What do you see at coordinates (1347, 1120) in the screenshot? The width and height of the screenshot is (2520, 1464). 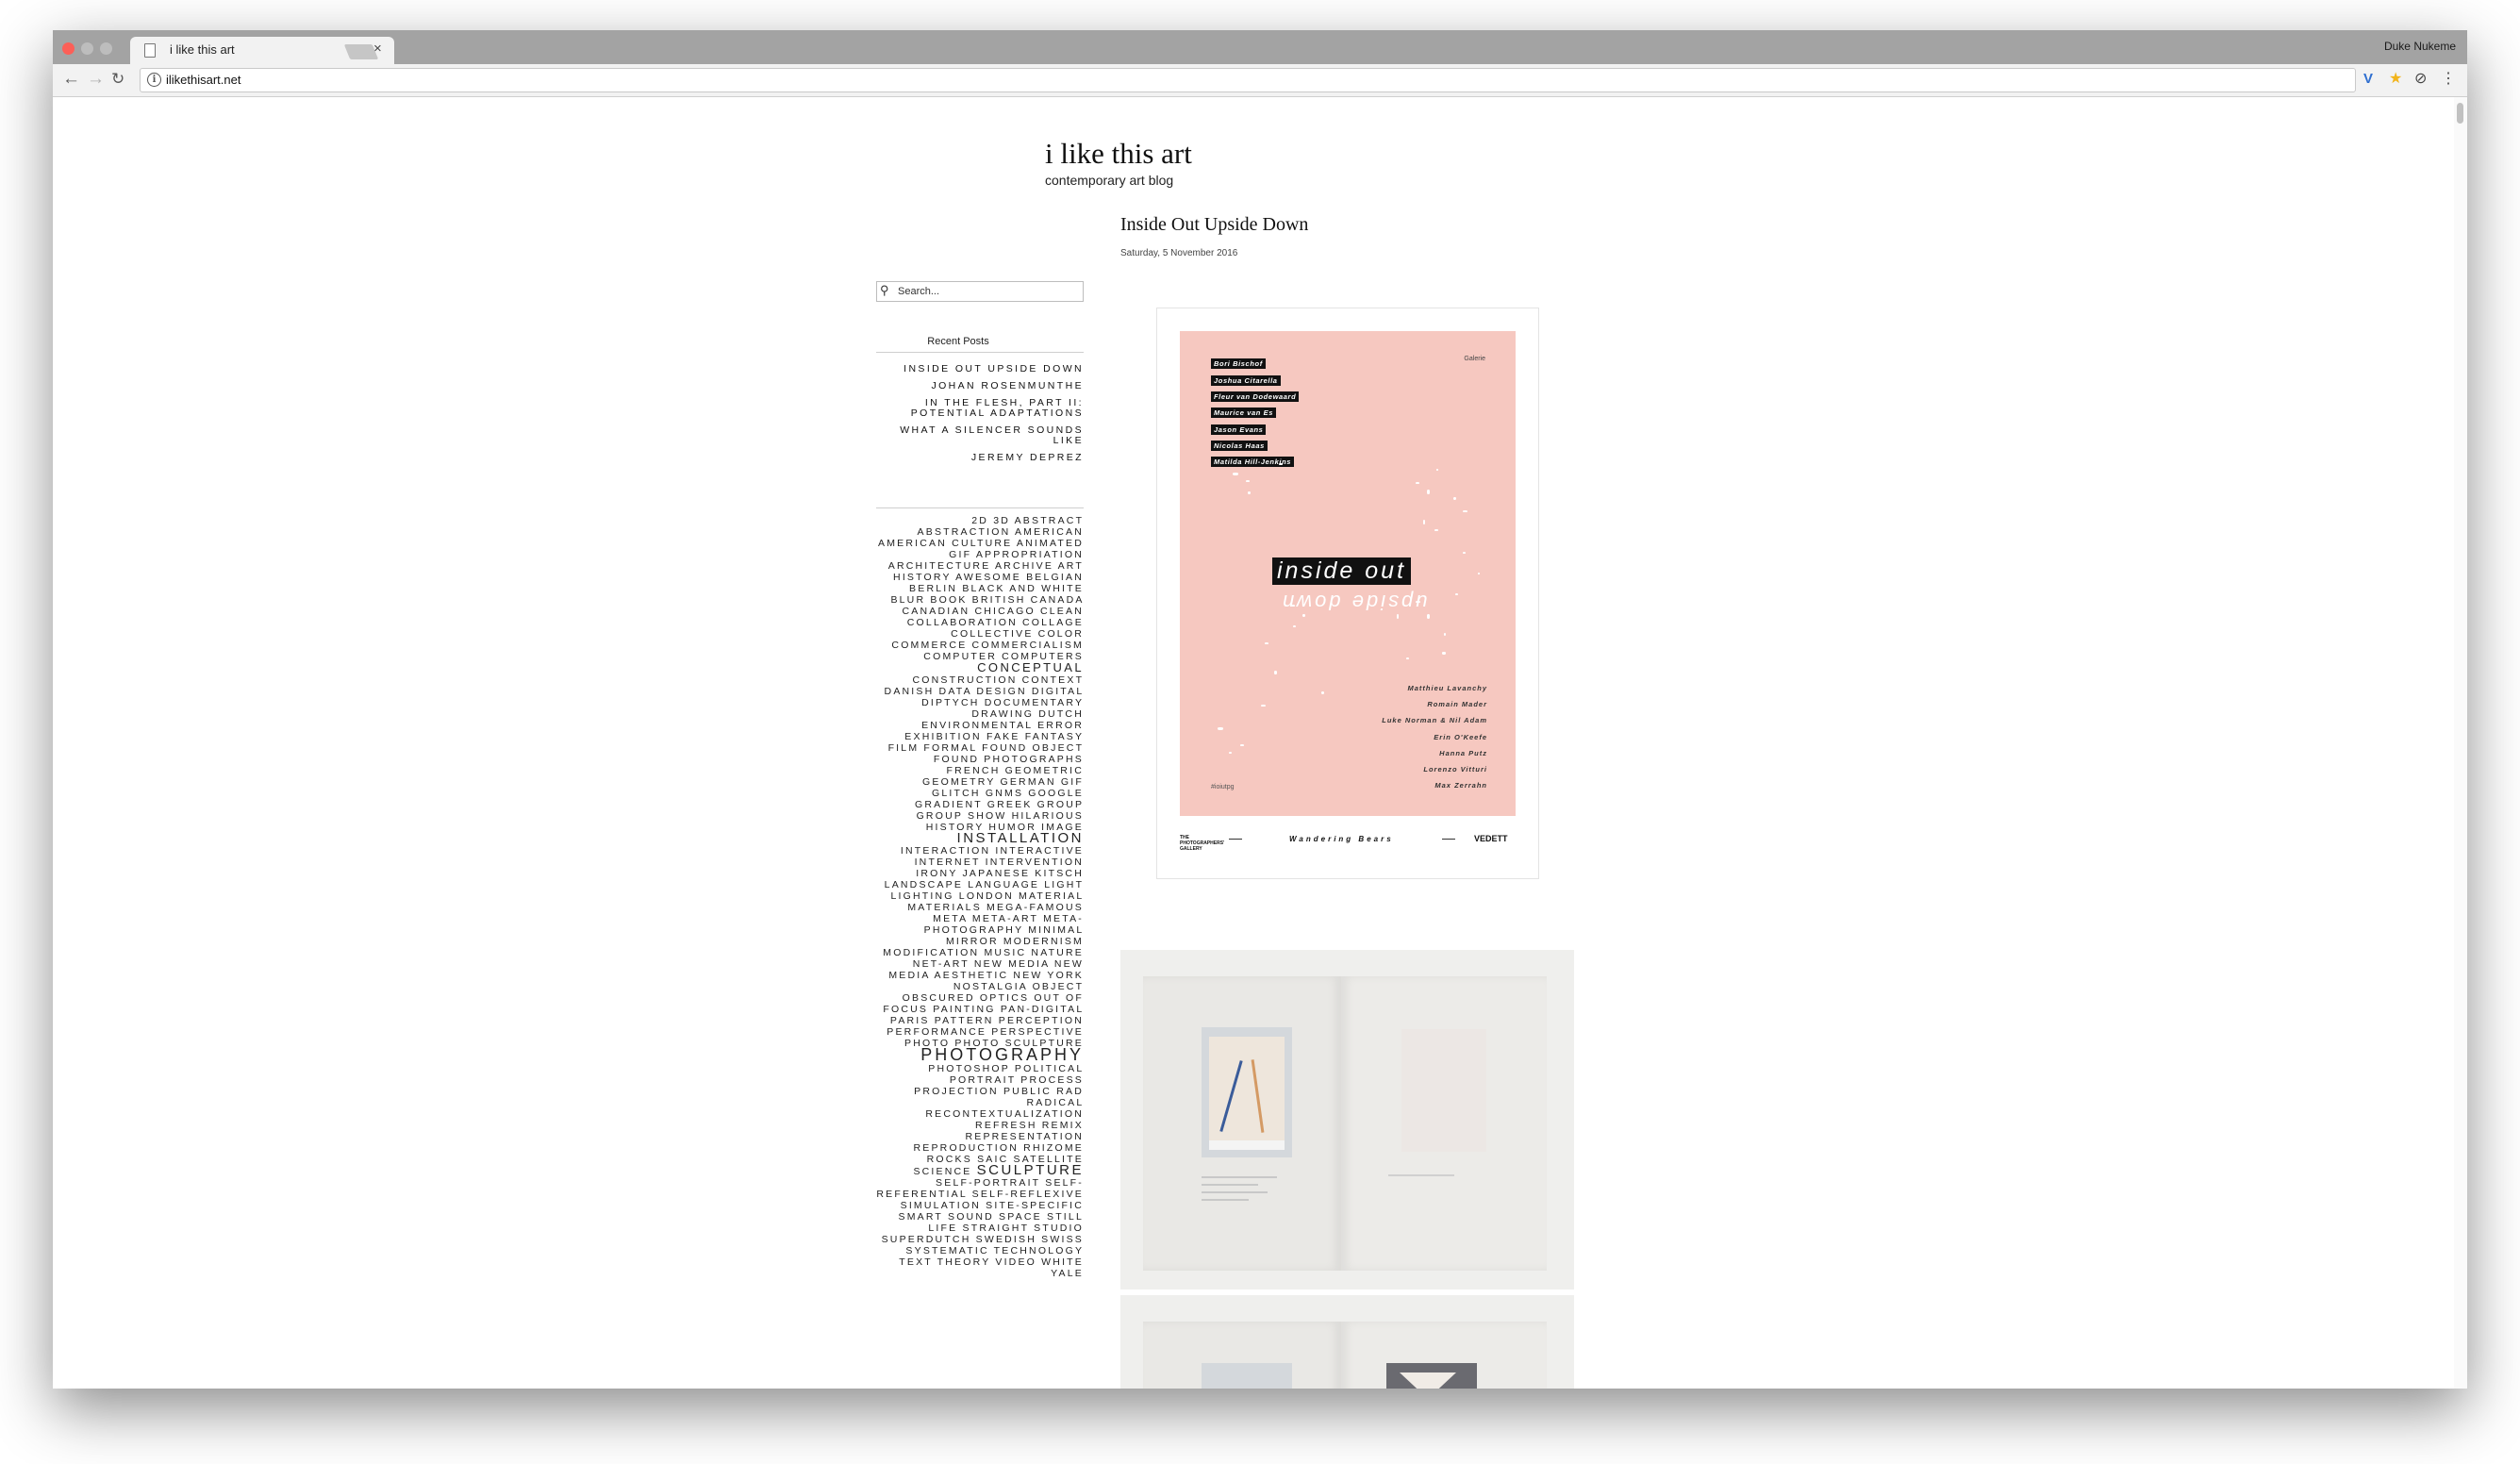 I see `post-image-book-spread` at bounding box center [1347, 1120].